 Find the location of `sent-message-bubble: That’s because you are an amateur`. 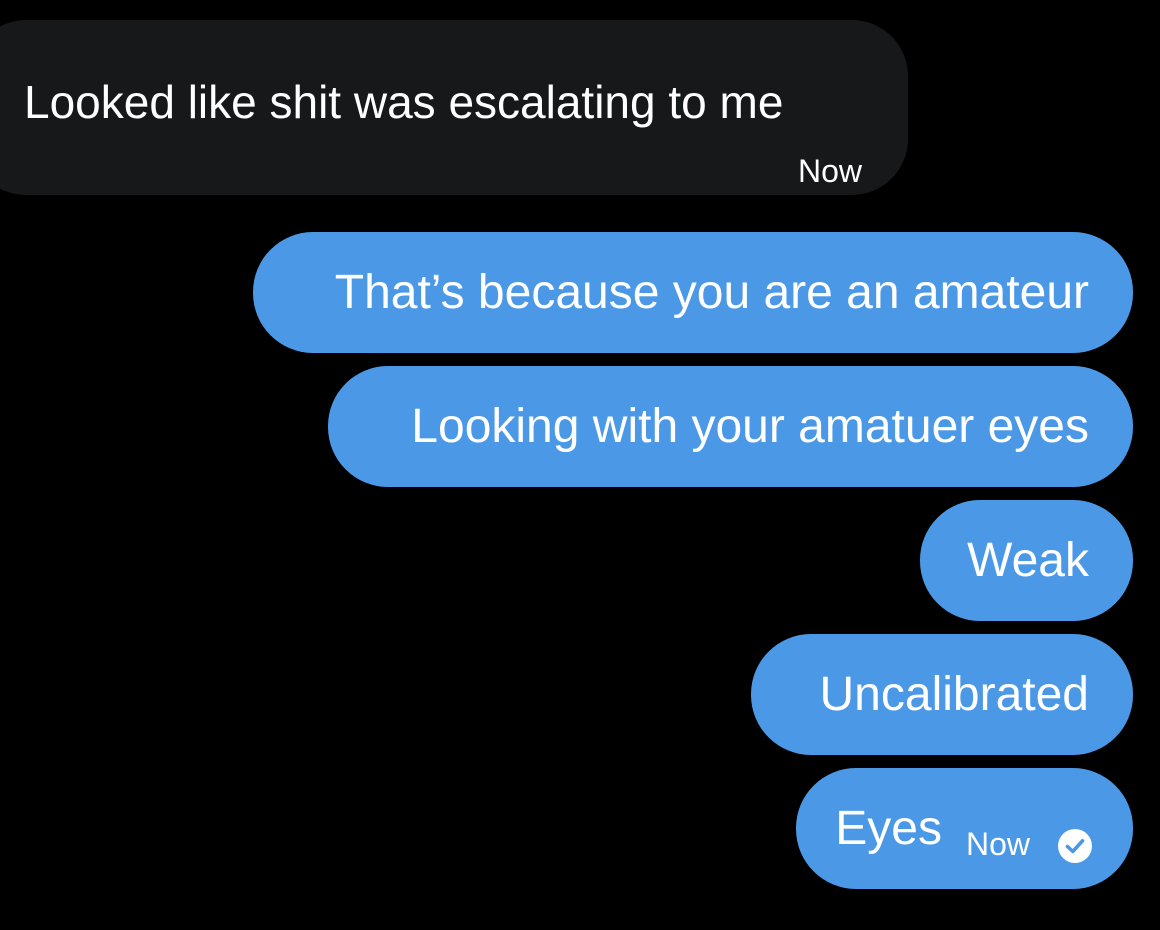

sent-message-bubble: That’s because you are an amateur is located at coordinates (693, 292).